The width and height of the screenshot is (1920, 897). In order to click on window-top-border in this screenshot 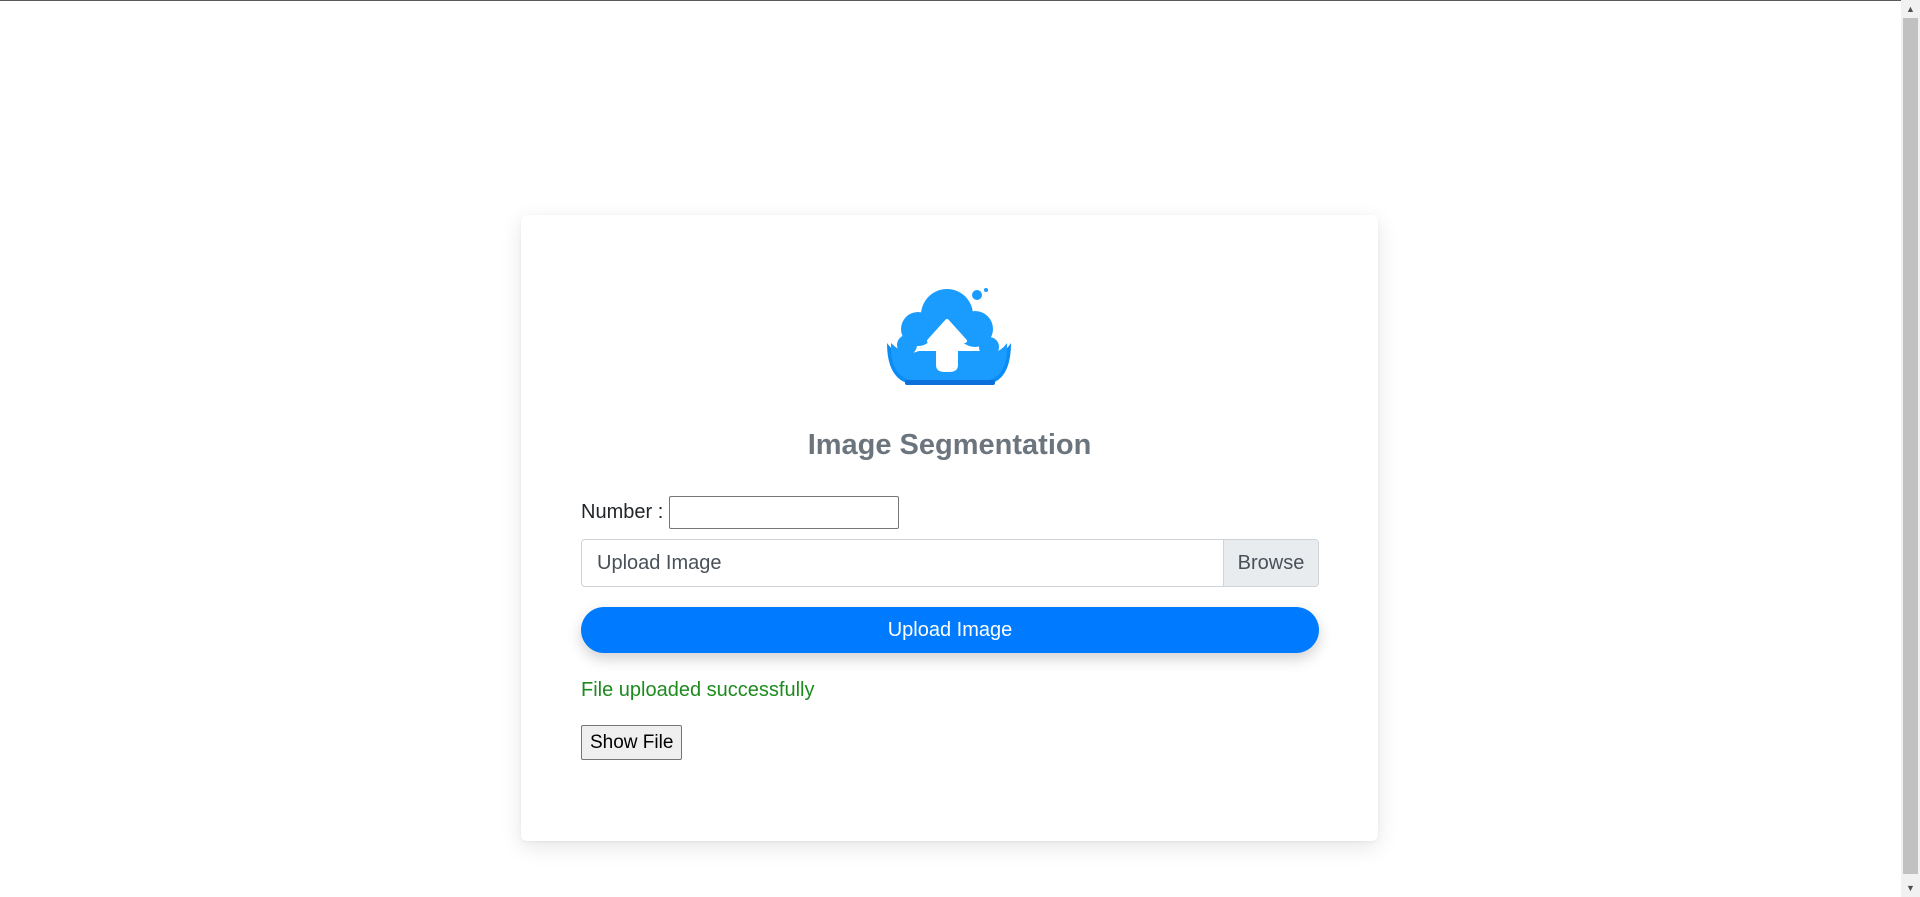, I will do `click(960, 0)`.